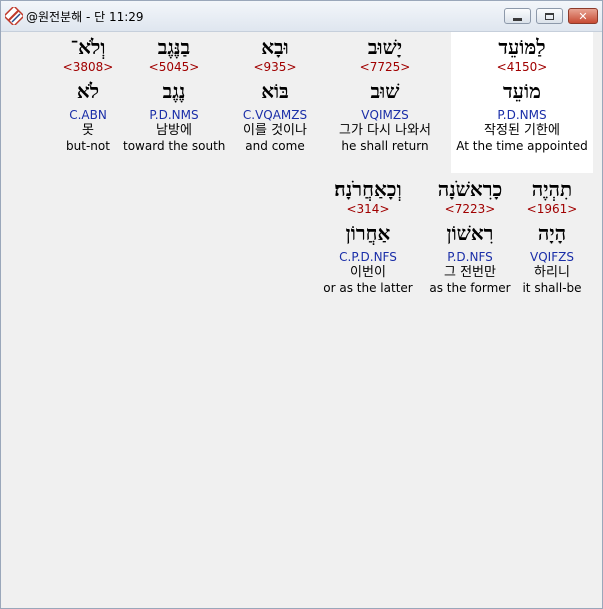 Image resolution: width=603 pixels, height=609 pixels. What do you see at coordinates (470, 257) in the screenshot?
I see `morphology-code: P.D.NFS` at bounding box center [470, 257].